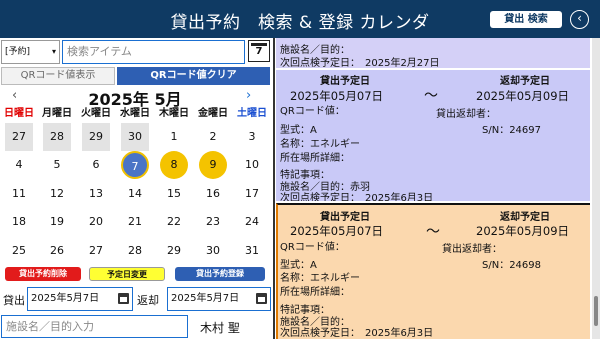 The image size is (600, 339). What do you see at coordinates (252, 137) in the screenshot?
I see `calendar-day: 3` at bounding box center [252, 137].